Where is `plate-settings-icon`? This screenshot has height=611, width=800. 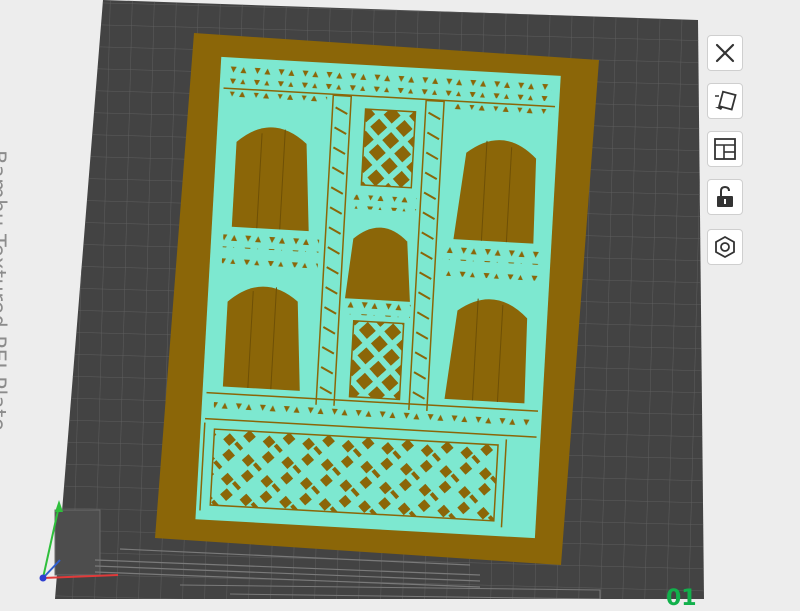 plate-settings-icon is located at coordinates (725, 247).